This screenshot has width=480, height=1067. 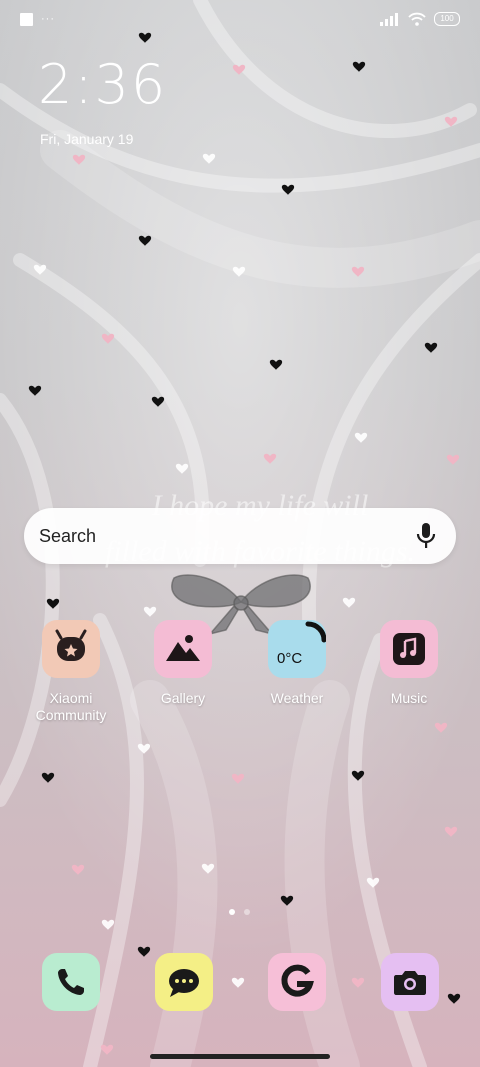 I want to click on date: Fri, January 19, so click(x=86, y=139).